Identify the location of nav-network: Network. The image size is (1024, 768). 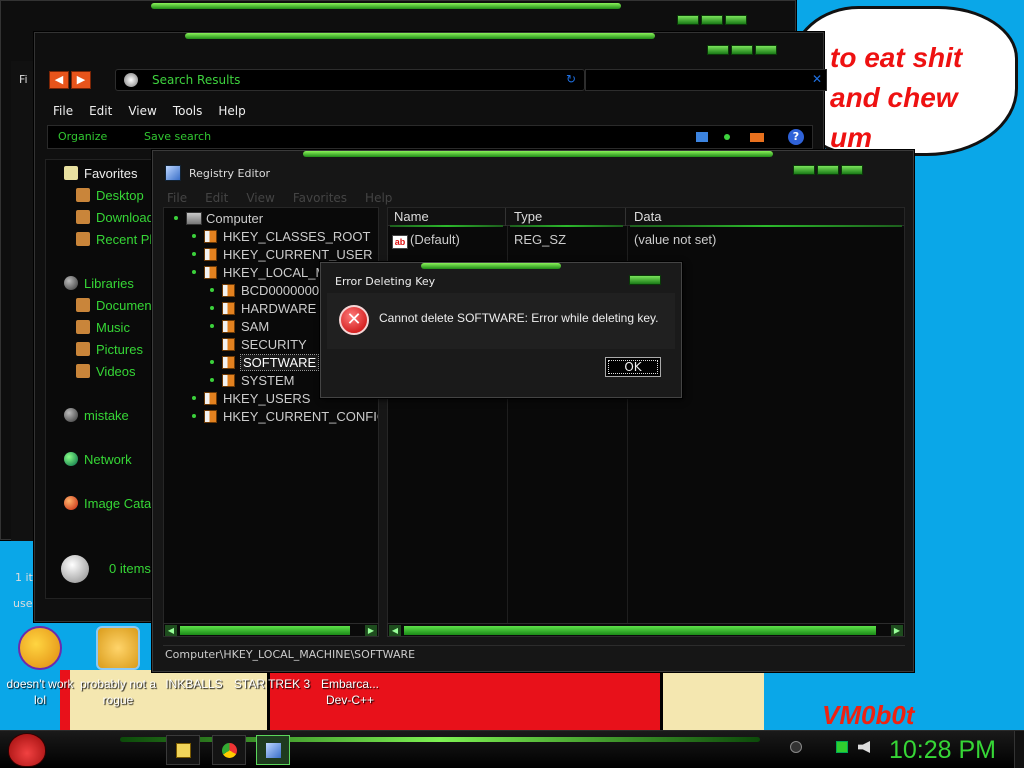
(98, 461).